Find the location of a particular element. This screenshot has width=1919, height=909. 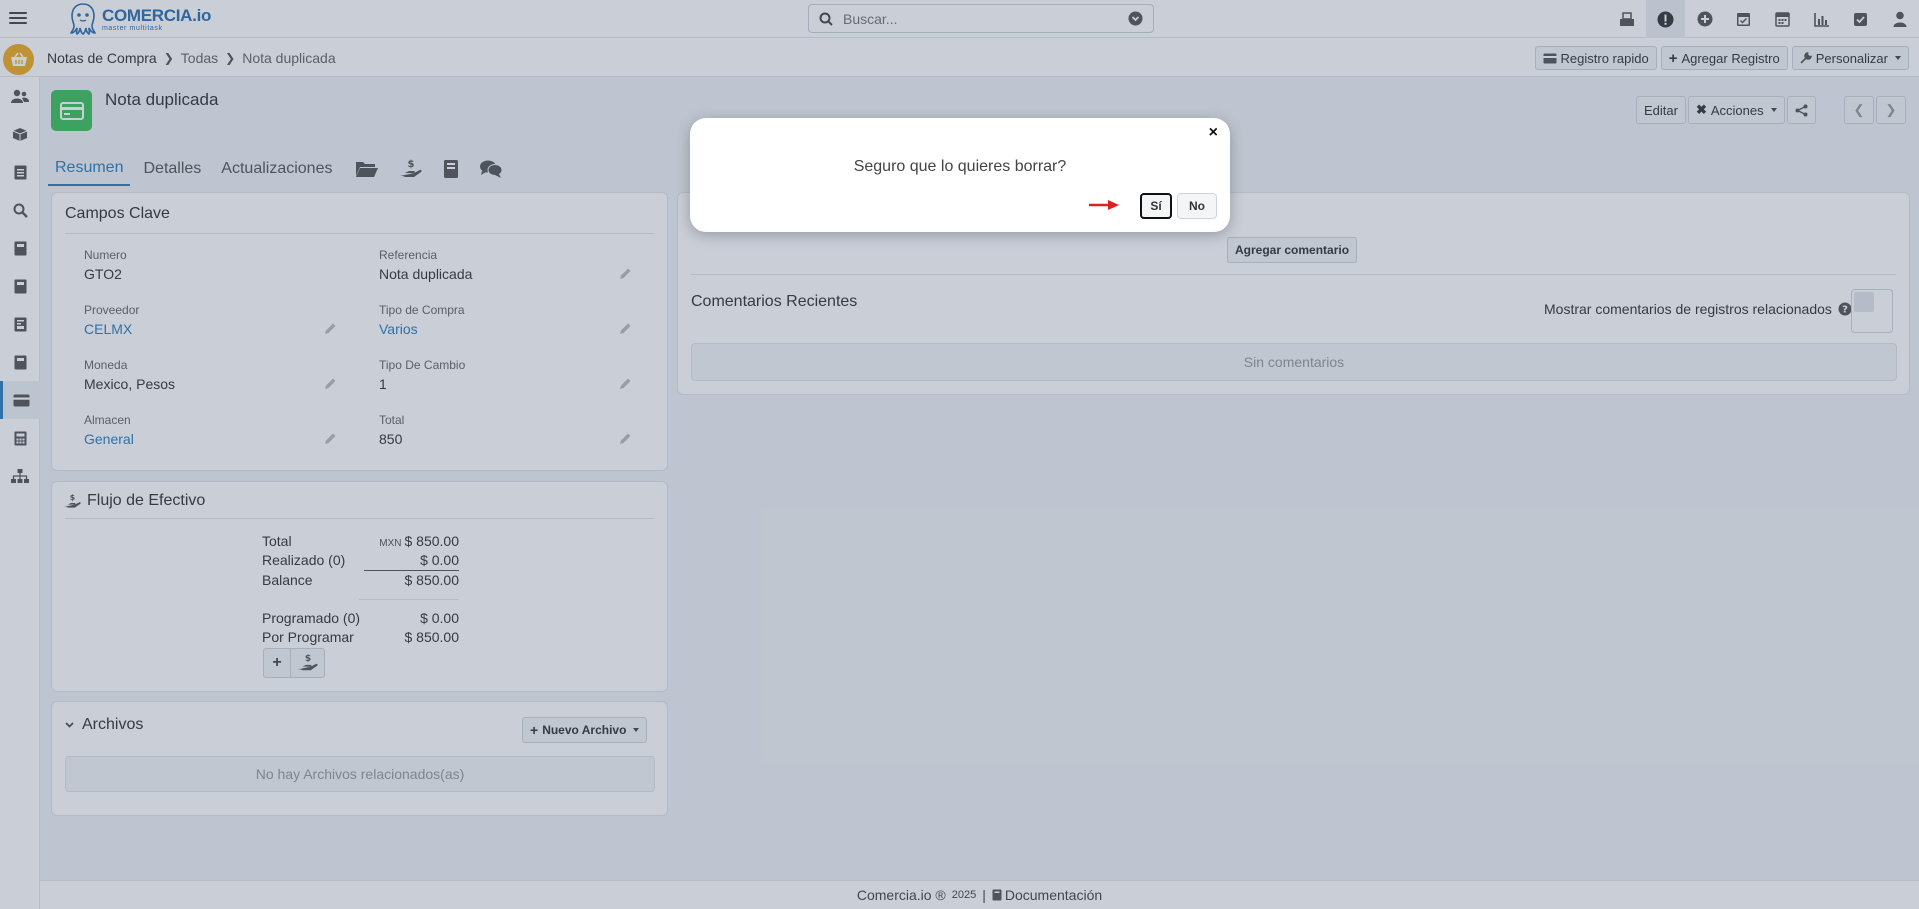

confirm-no-button: No is located at coordinates (1197, 206).